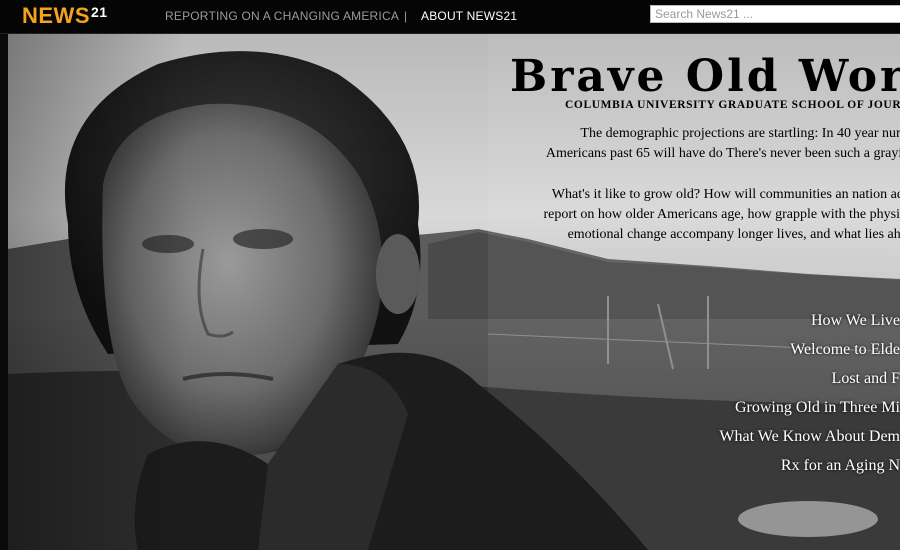  Describe the element at coordinates (705, 76) in the screenshot. I see `feature-title: Brave Old Worl` at that location.